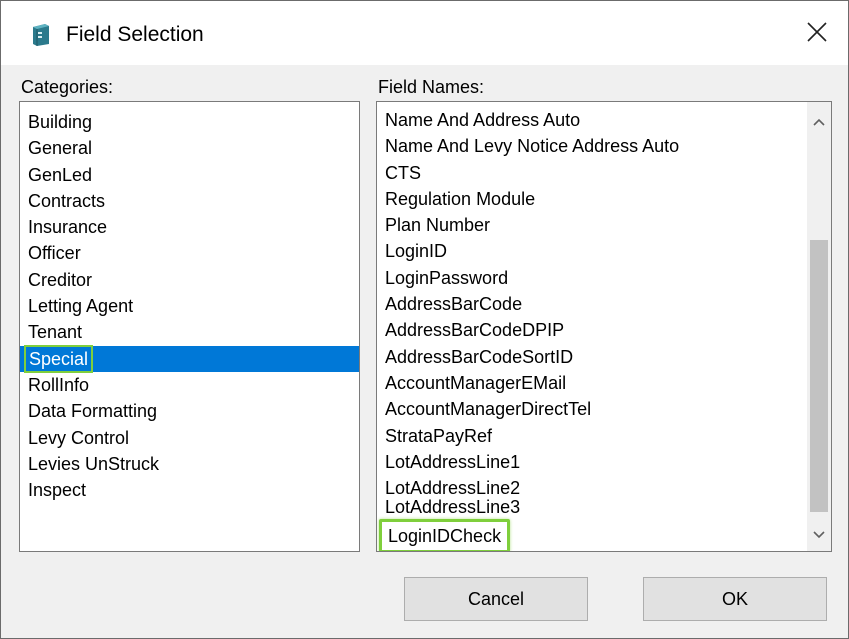 The width and height of the screenshot is (849, 639). What do you see at coordinates (496, 599) in the screenshot?
I see `cancel-button: Cancel` at bounding box center [496, 599].